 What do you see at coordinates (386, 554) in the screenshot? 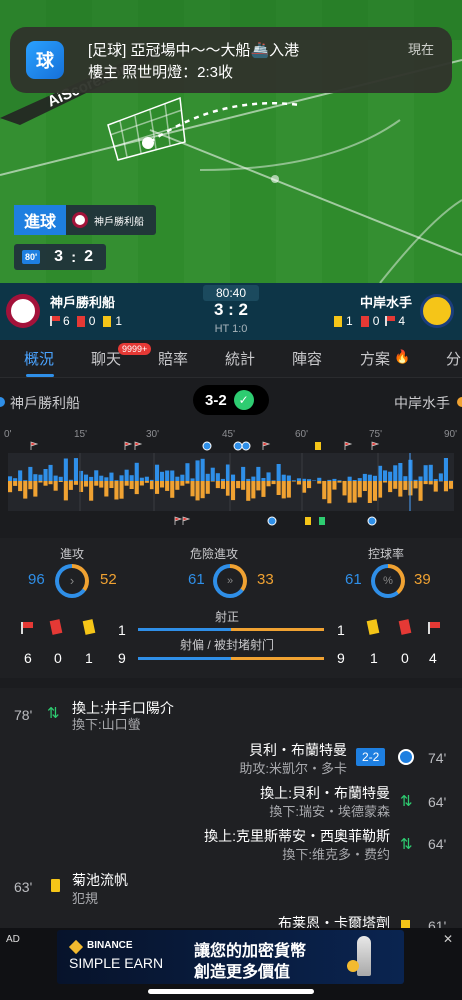
I see `possession-label: 控球率` at bounding box center [386, 554].